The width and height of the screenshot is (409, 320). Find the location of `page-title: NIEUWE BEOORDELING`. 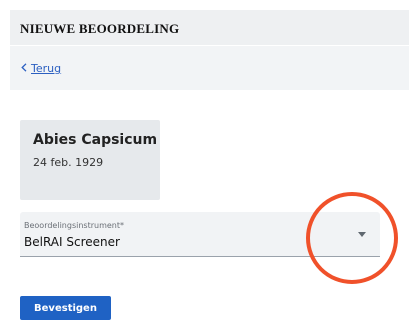

page-title: NIEUWE BEOORDELING is located at coordinates (100, 28).